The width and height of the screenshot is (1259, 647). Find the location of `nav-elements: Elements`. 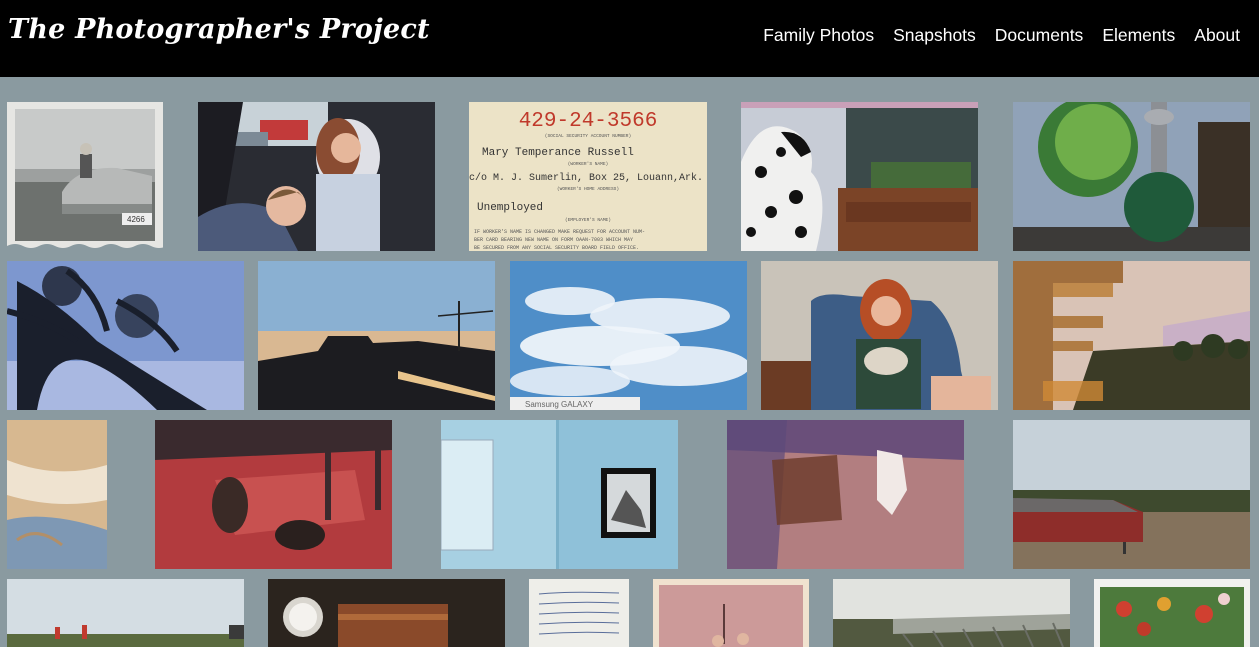

nav-elements: Elements is located at coordinates (1138, 35).